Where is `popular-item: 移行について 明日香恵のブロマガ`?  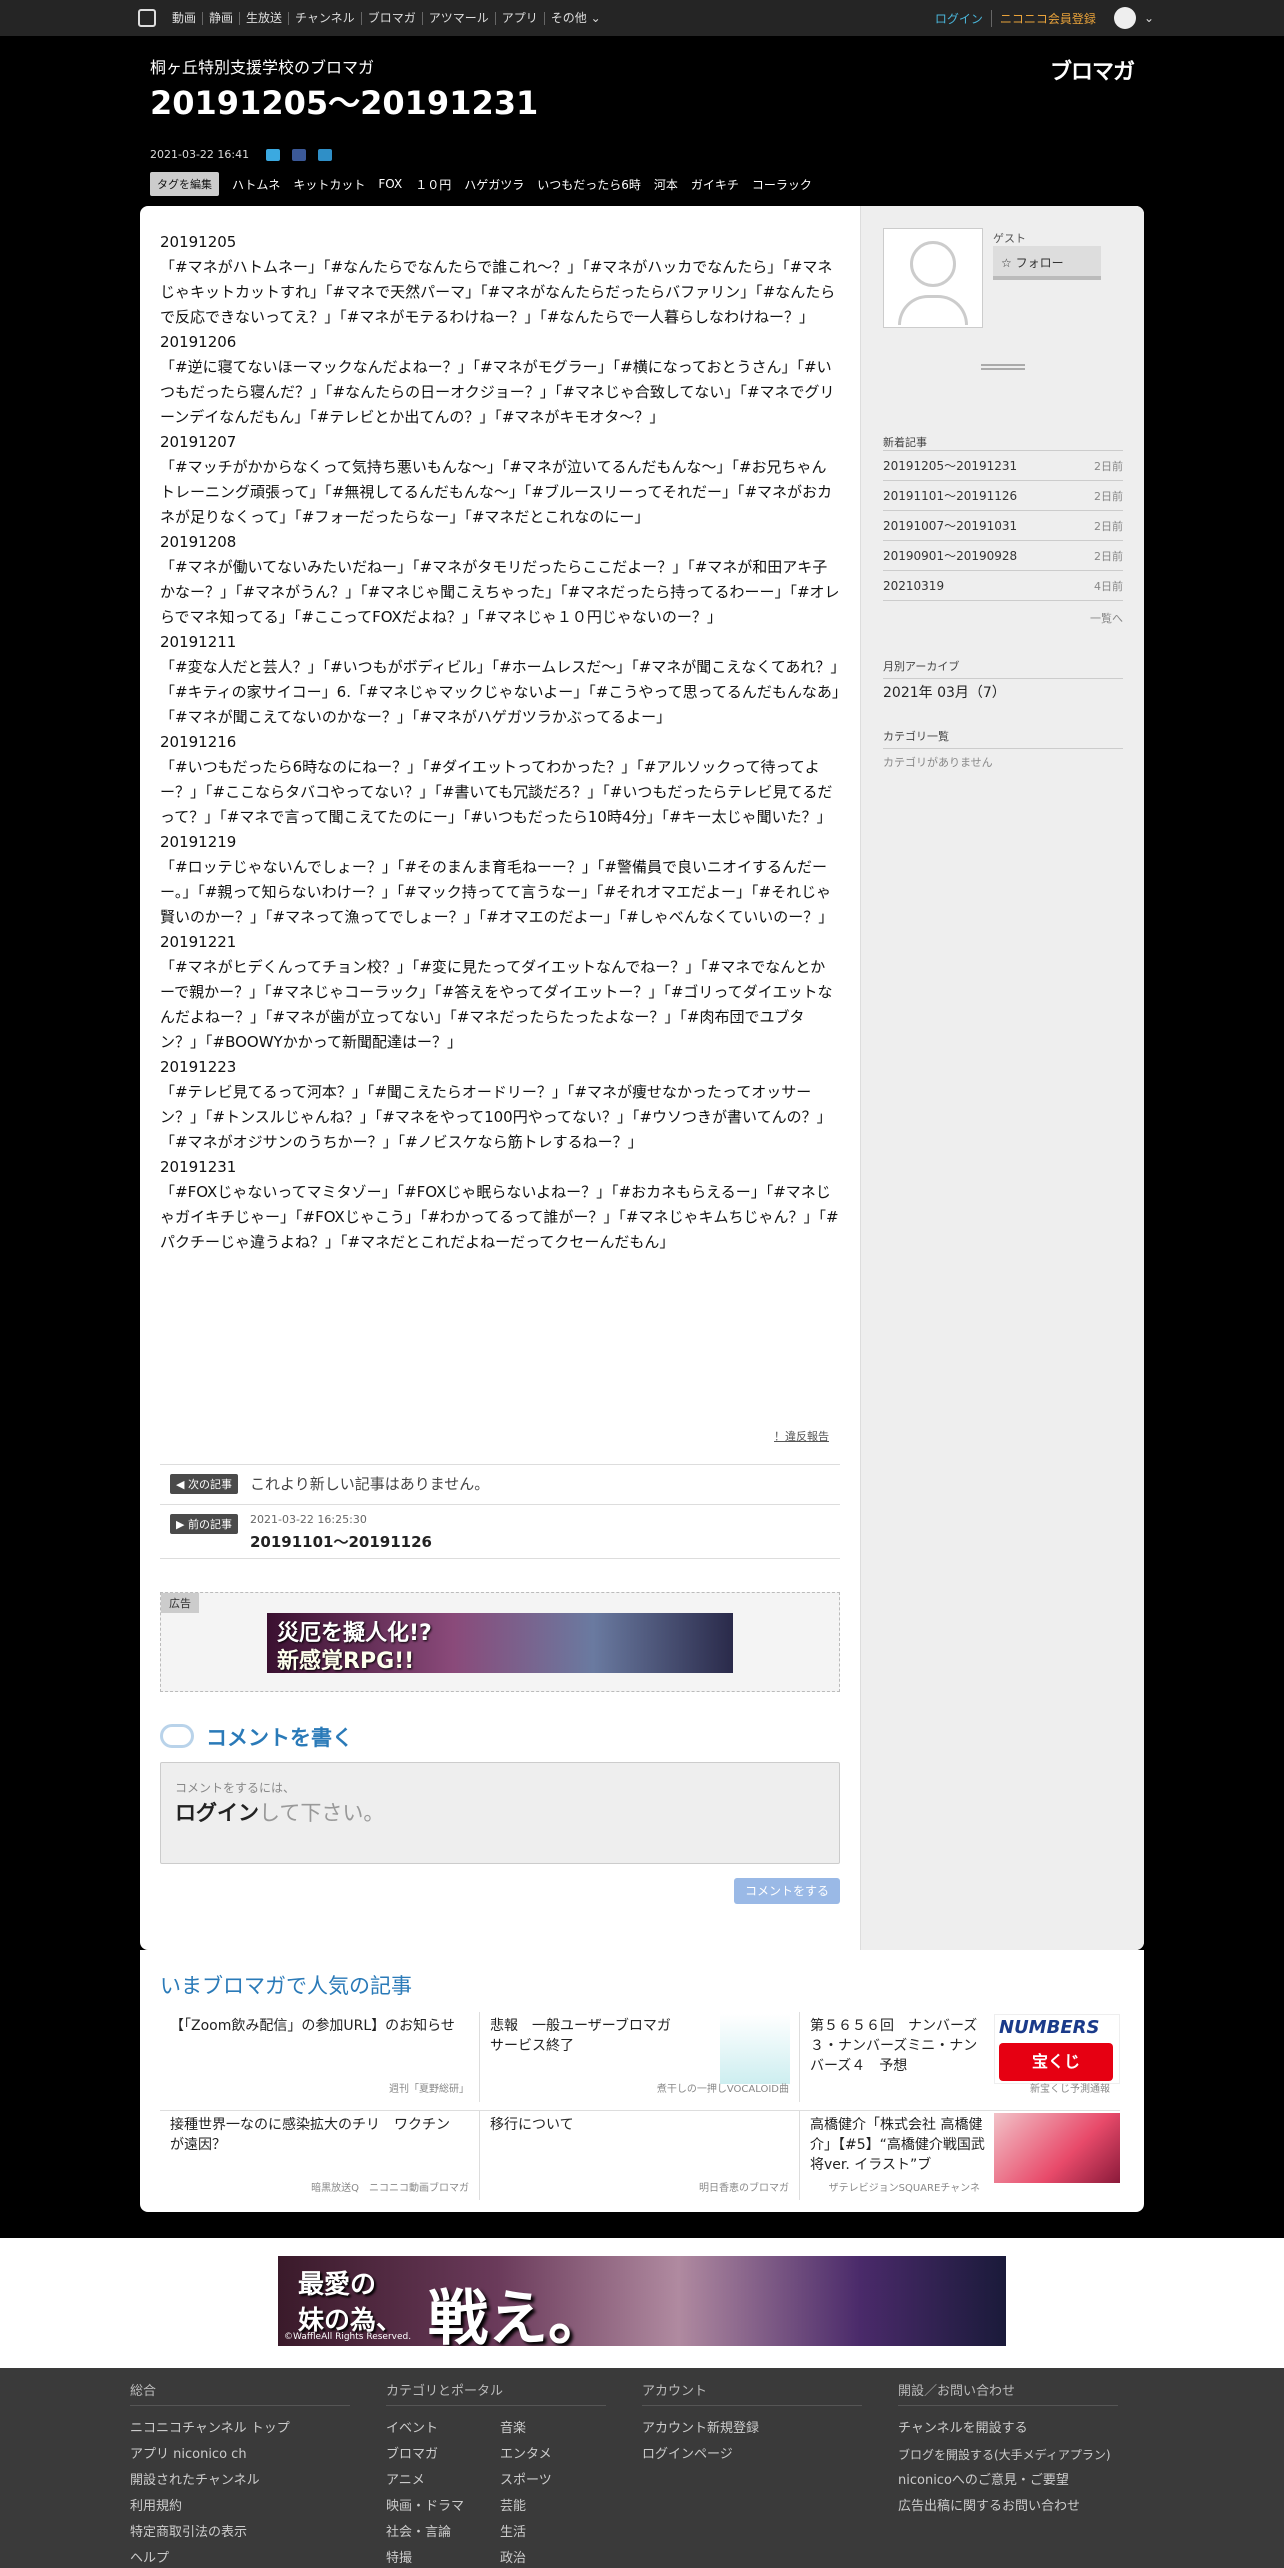 popular-item: 移行について 明日香恵のブロマガ is located at coordinates (640, 2155).